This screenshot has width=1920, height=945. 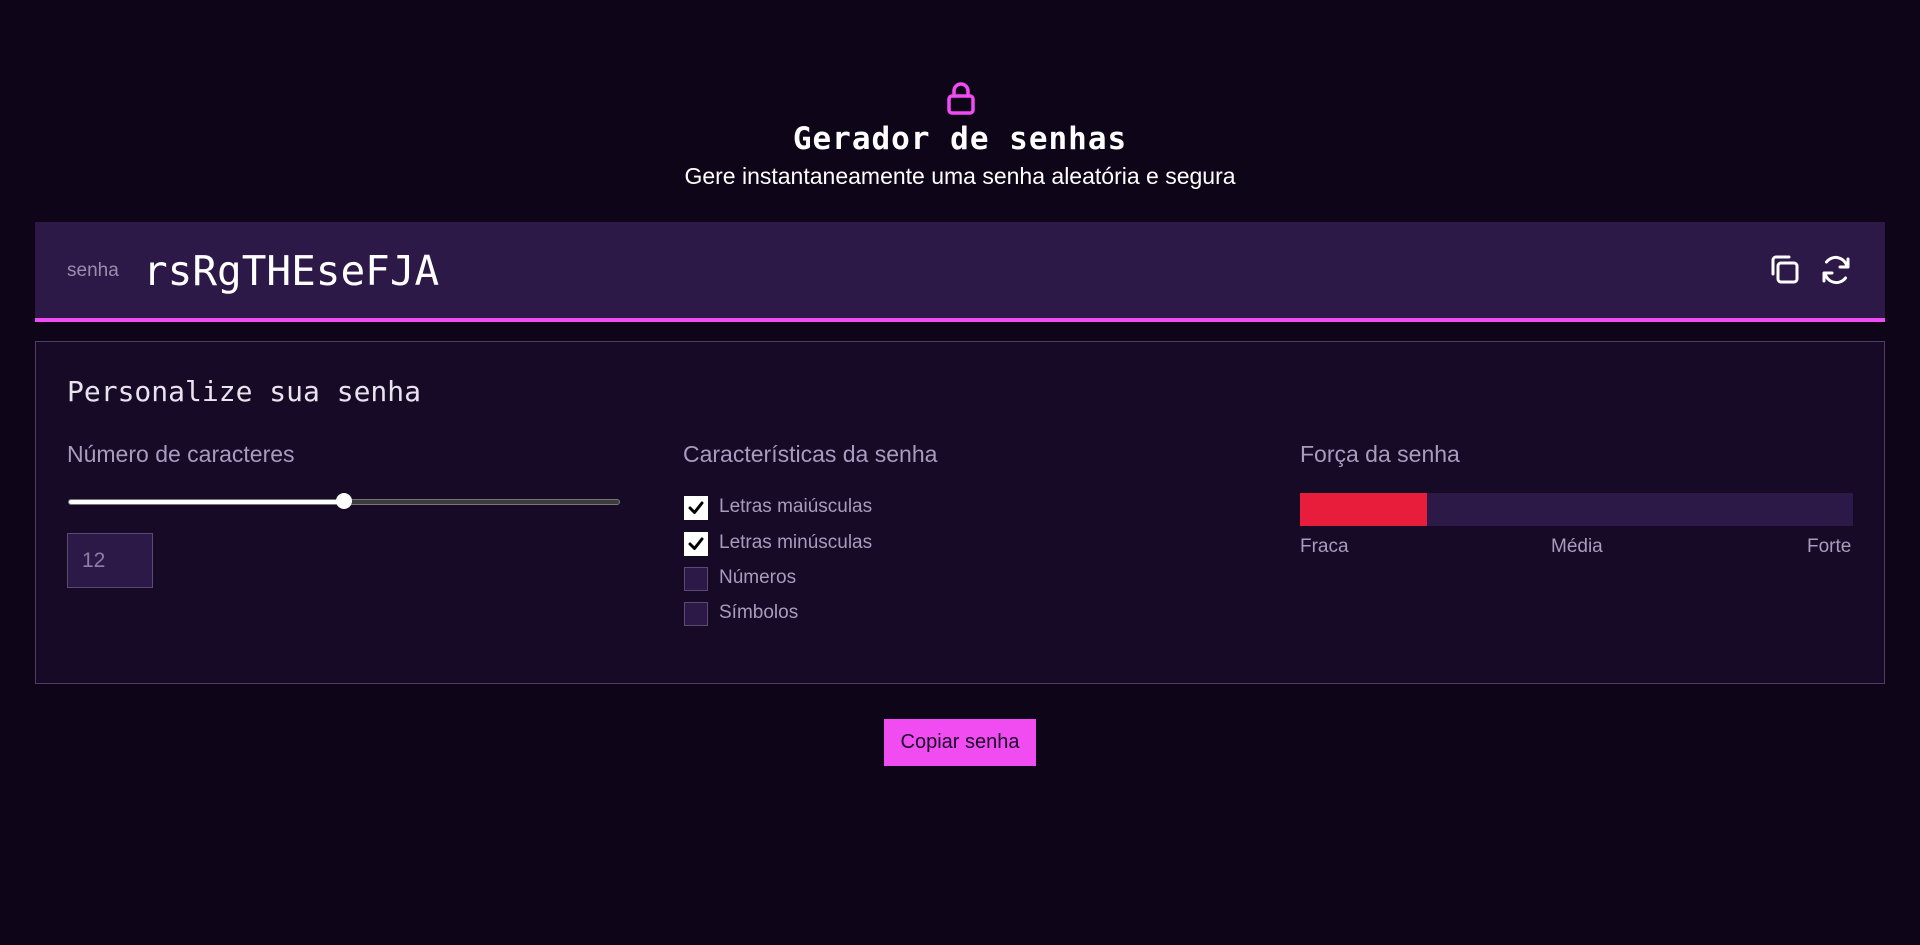 I want to click on password-label: senha, so click(x=93, y=270).